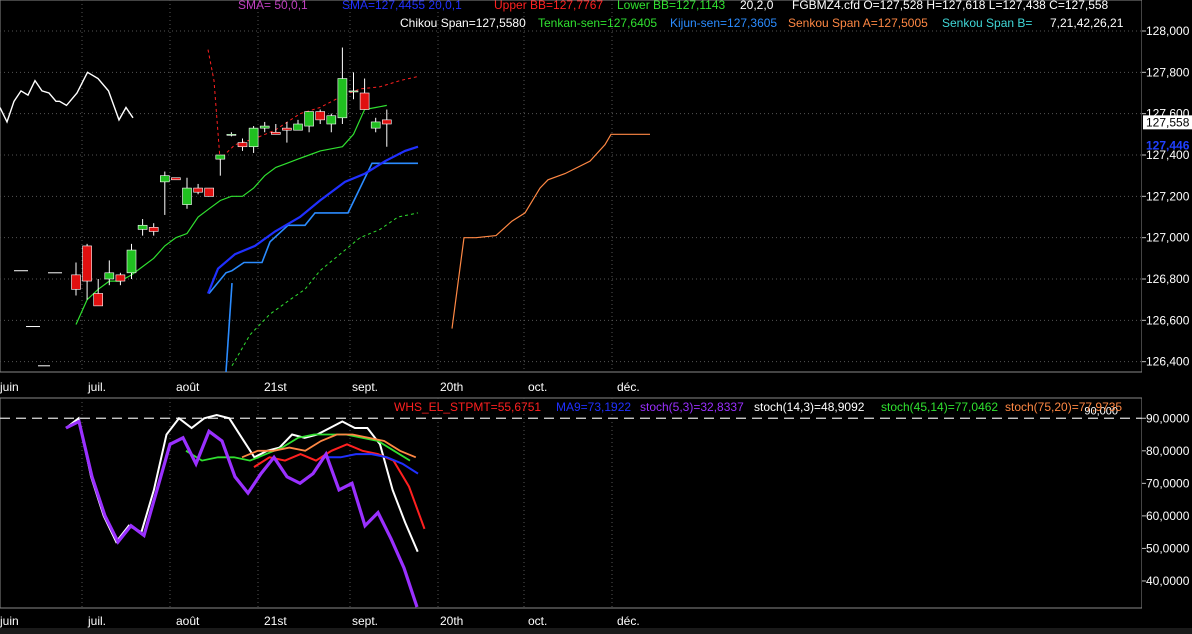 Image resolution: width=1192 pixels, height=634 pixels. I want to click on x-axis-label-top: juin, so click(9, 387).